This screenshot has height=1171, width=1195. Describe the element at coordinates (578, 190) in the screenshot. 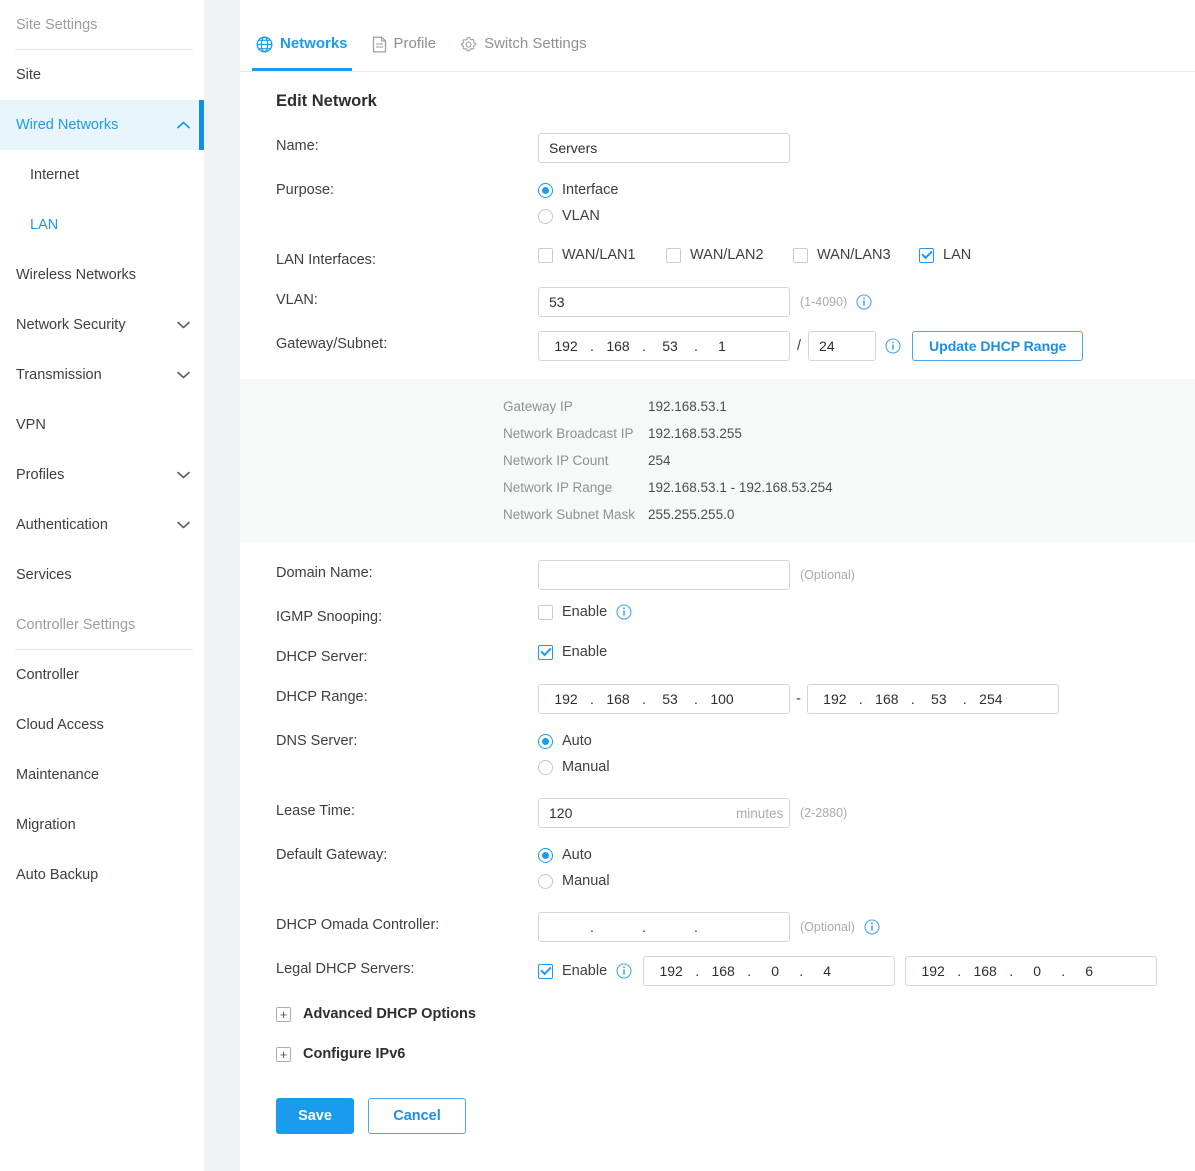

I see `radio-purpose-interface: Interface` at that location.